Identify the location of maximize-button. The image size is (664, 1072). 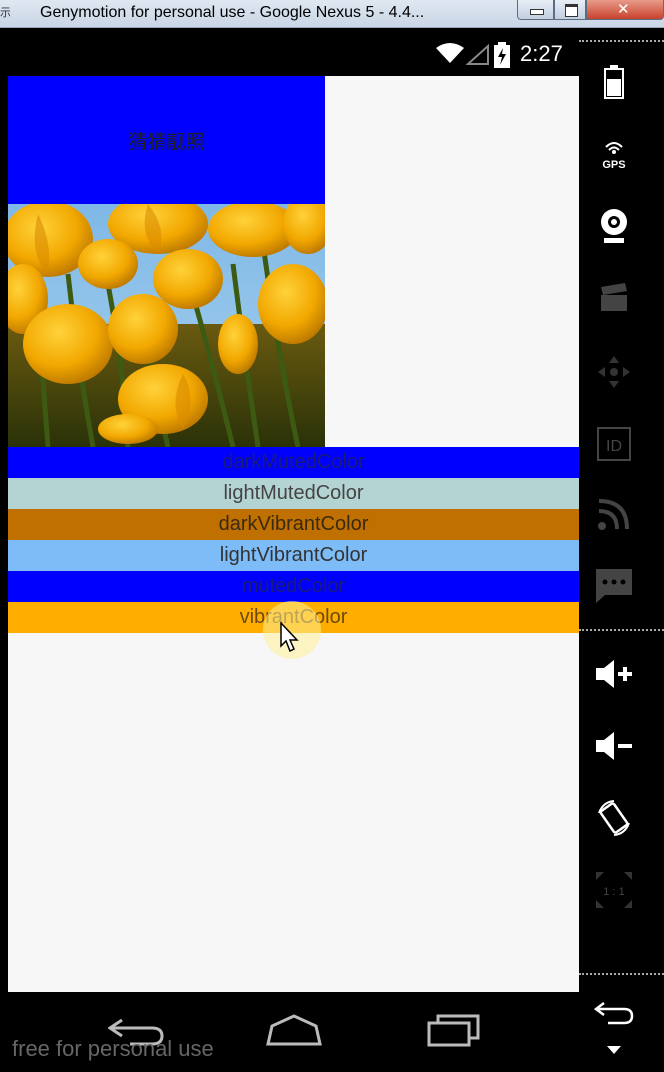
(570, 10).